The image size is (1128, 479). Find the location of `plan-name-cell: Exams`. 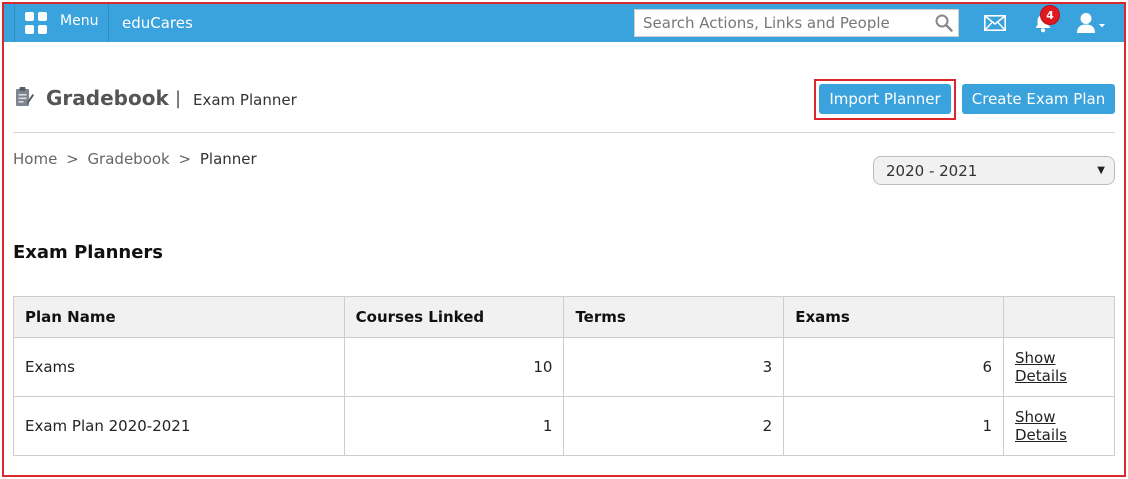

plan-name-cell: Exams is located at coordinates (179, 367).